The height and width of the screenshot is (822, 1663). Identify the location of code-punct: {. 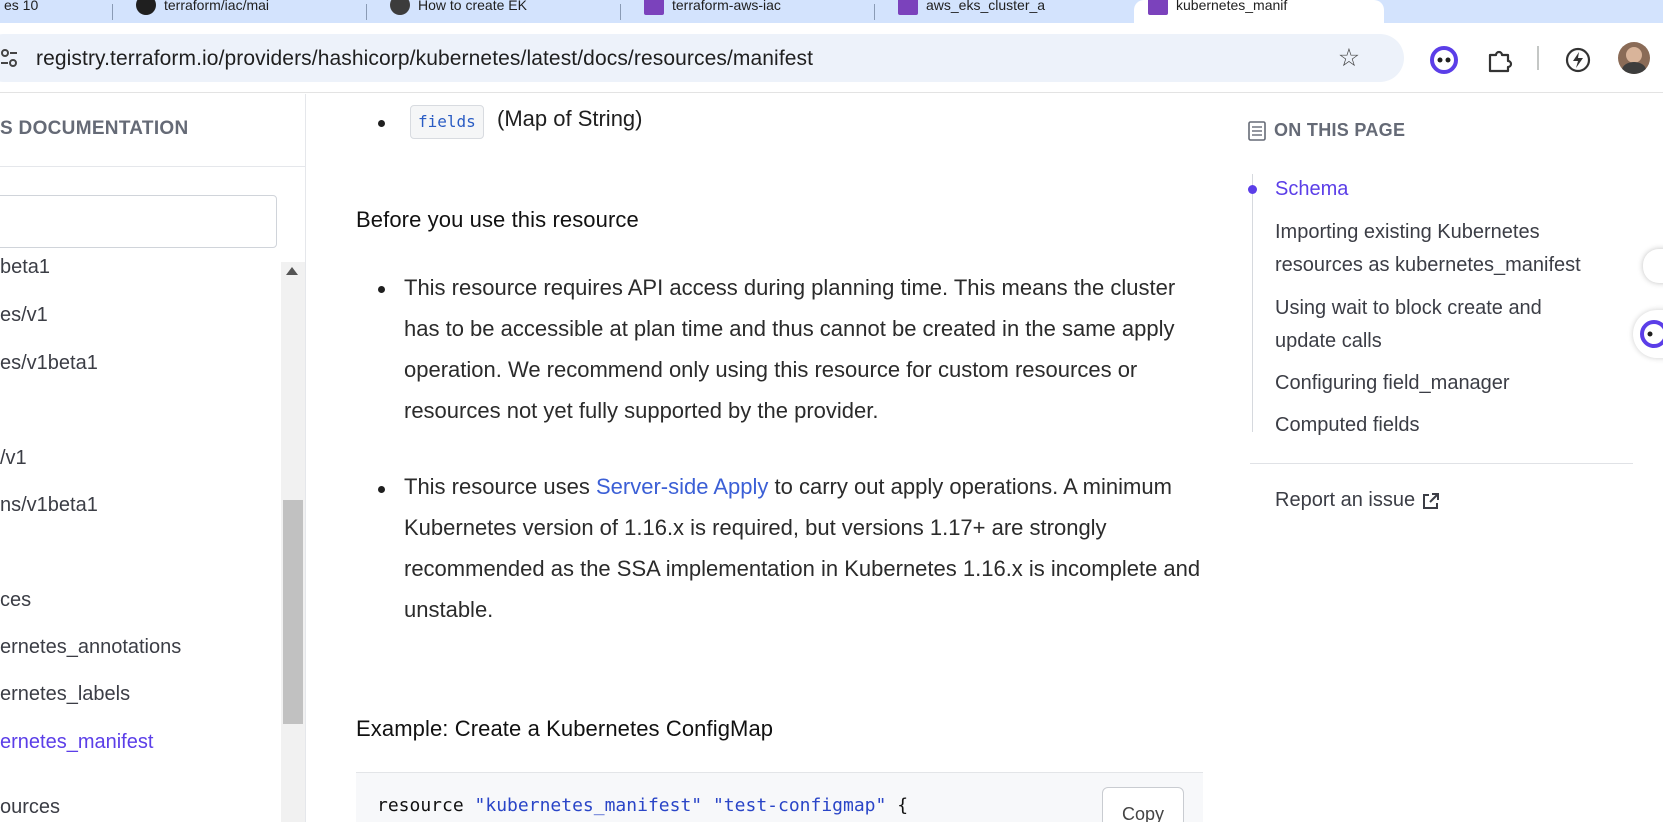
(897, 805).